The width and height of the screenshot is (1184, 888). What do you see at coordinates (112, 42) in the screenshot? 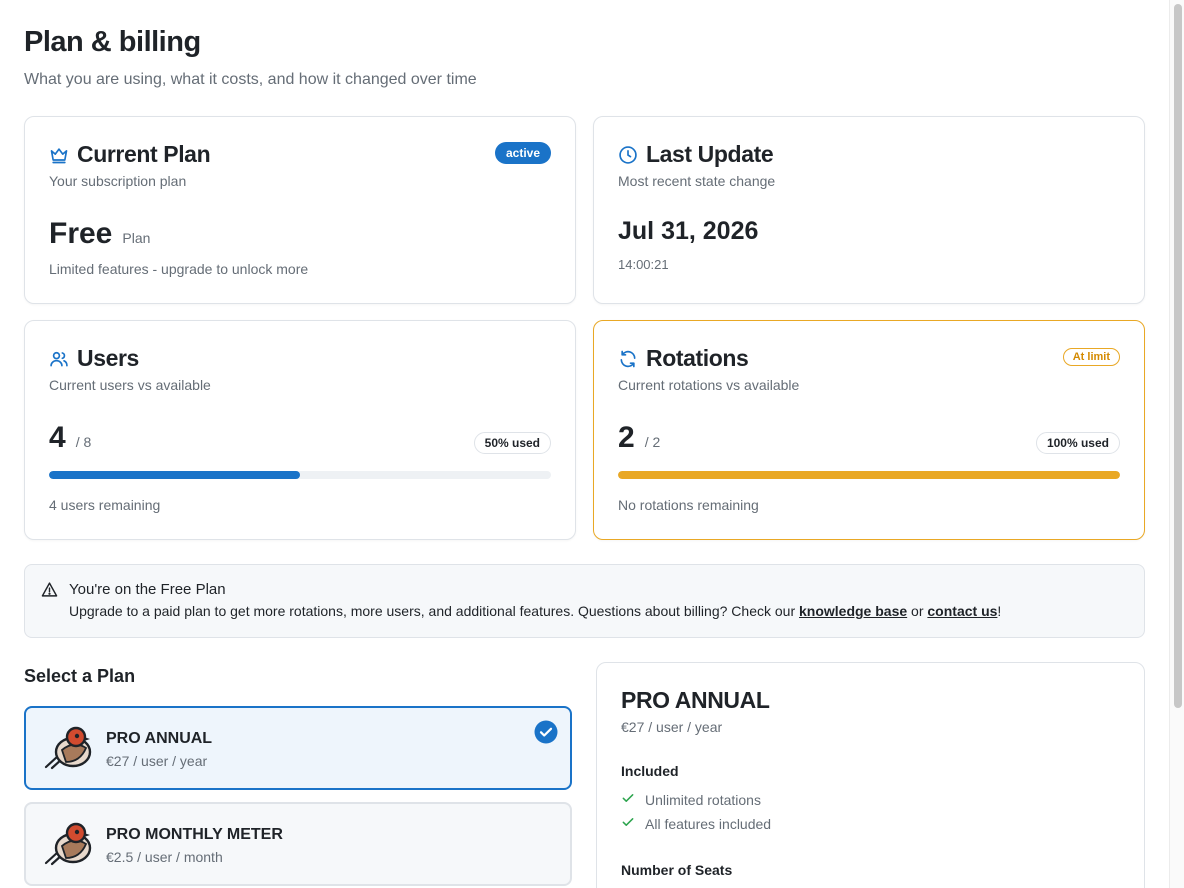
I see `page-title: Plan & billing` at bounding box center [112, 42].